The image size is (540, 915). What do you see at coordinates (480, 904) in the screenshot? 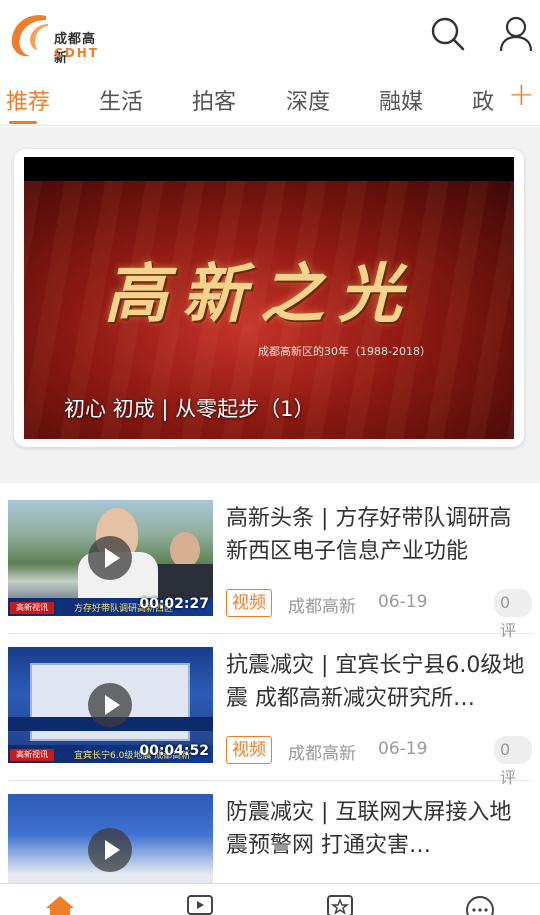
I see `more-icon` at bounding box center [480, 904].